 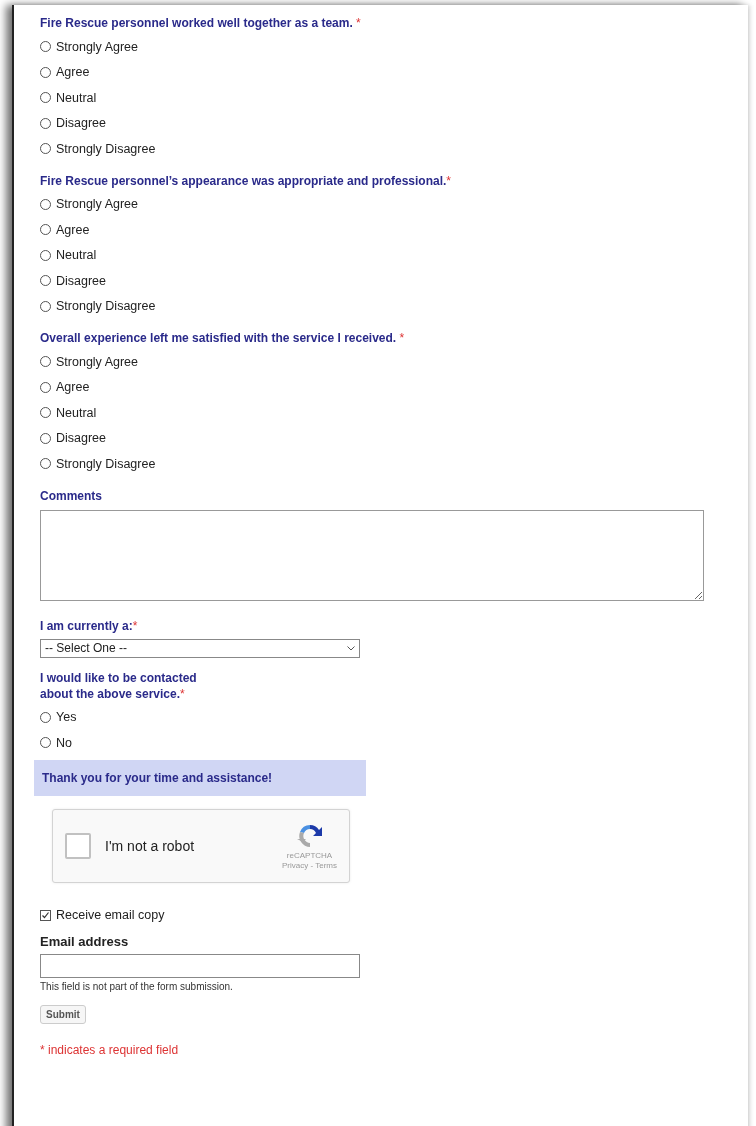 I want to click on question-label: Fire Rescue personnel worked well together as a team. *, so click(x=201, y=23).